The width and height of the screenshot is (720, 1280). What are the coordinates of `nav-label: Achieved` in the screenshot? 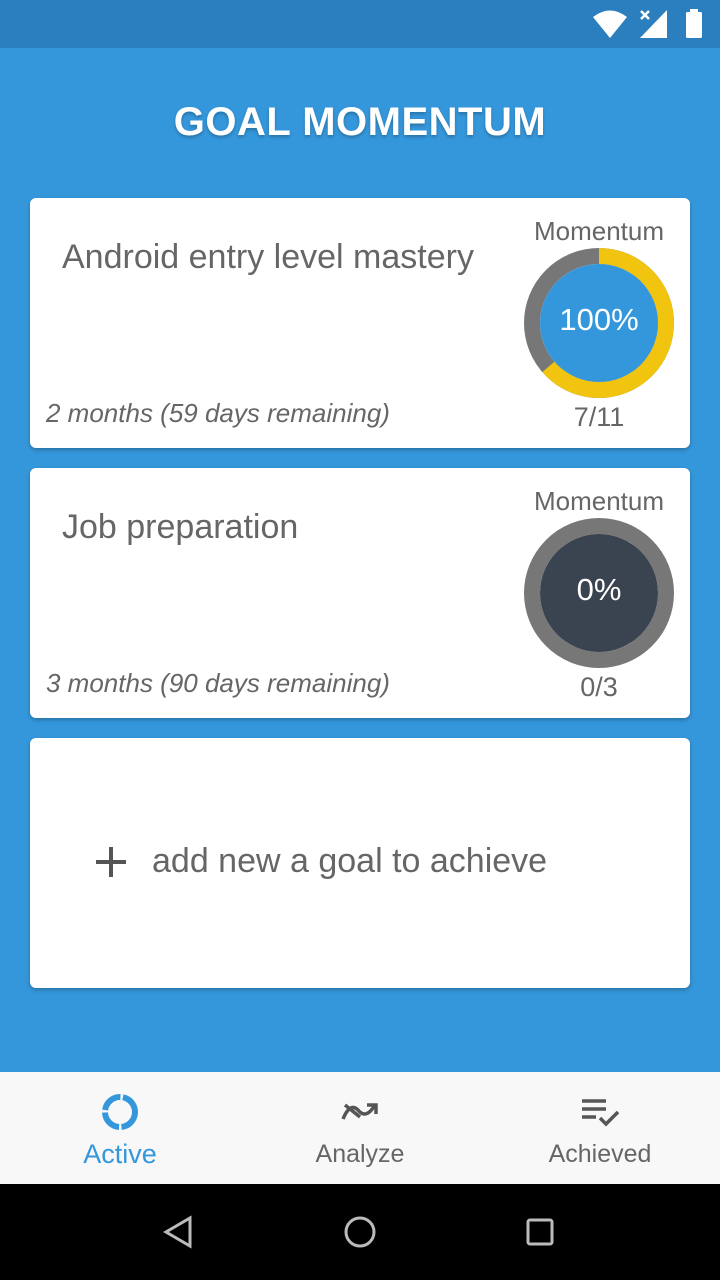 It's located at (600, 1154).